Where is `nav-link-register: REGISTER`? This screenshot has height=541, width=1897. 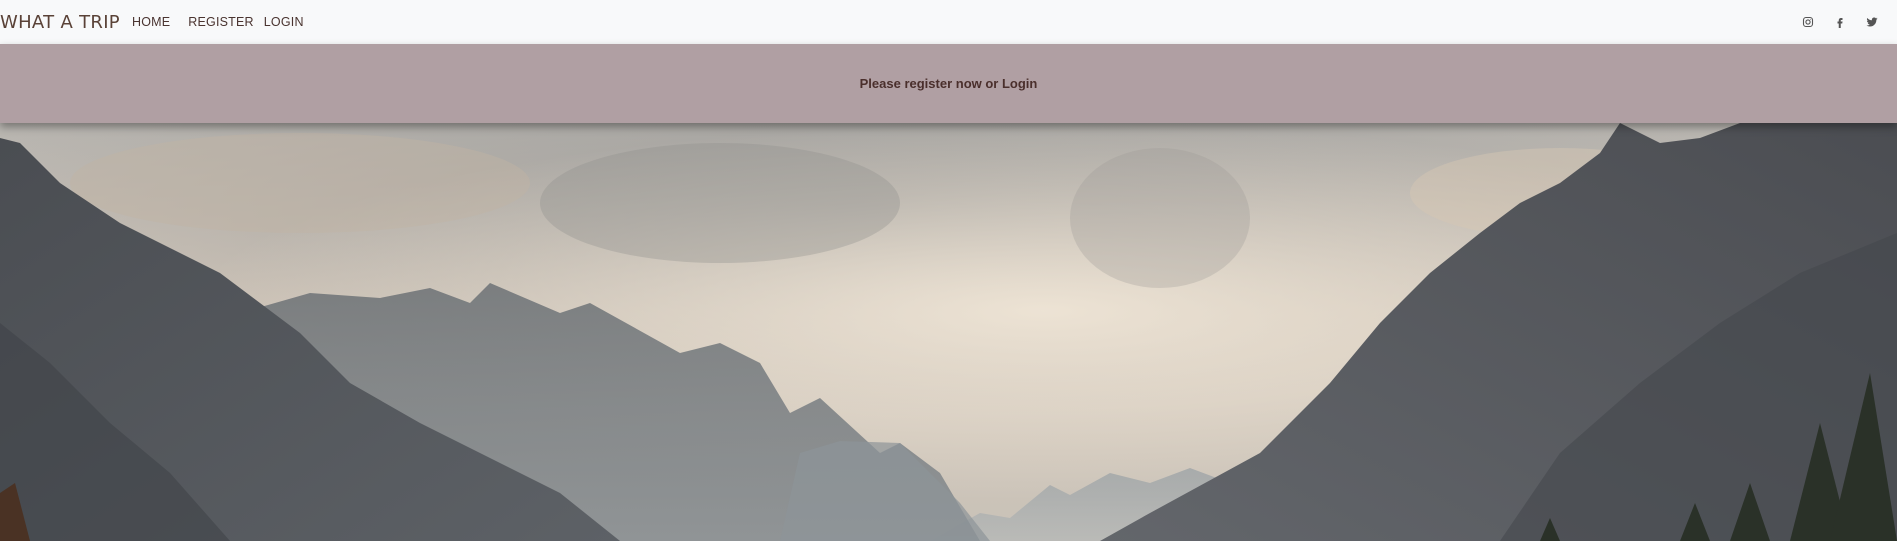
nav-link-register: REGISTER is located at coordinates (221, 22).